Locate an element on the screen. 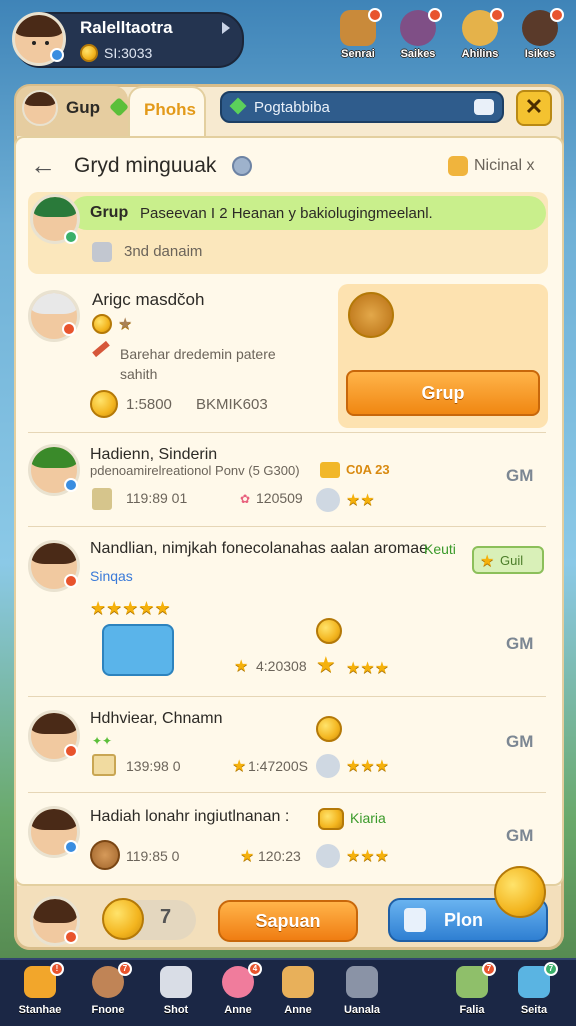 Image resolution: width=576 pixels, height=1026 pixels. row-tag: Kiaria is located at coordinates (368, 818).